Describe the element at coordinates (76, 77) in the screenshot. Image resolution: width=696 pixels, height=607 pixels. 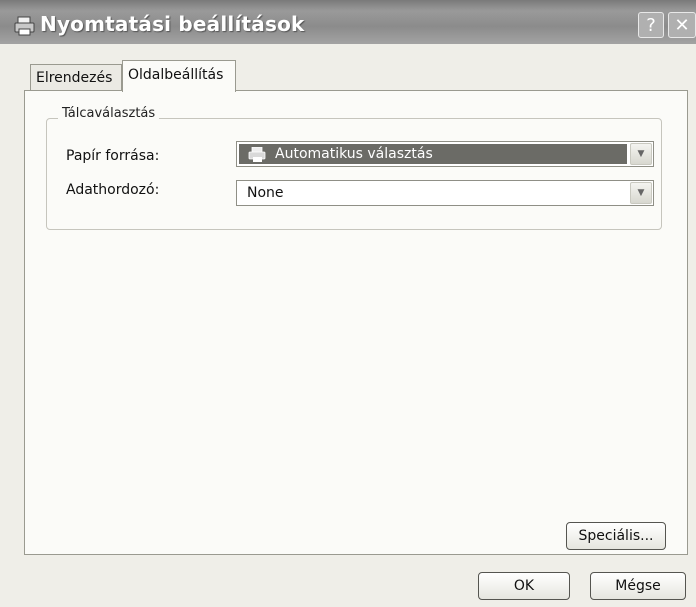
I see `tab-layout: Elrendezés` at that location.